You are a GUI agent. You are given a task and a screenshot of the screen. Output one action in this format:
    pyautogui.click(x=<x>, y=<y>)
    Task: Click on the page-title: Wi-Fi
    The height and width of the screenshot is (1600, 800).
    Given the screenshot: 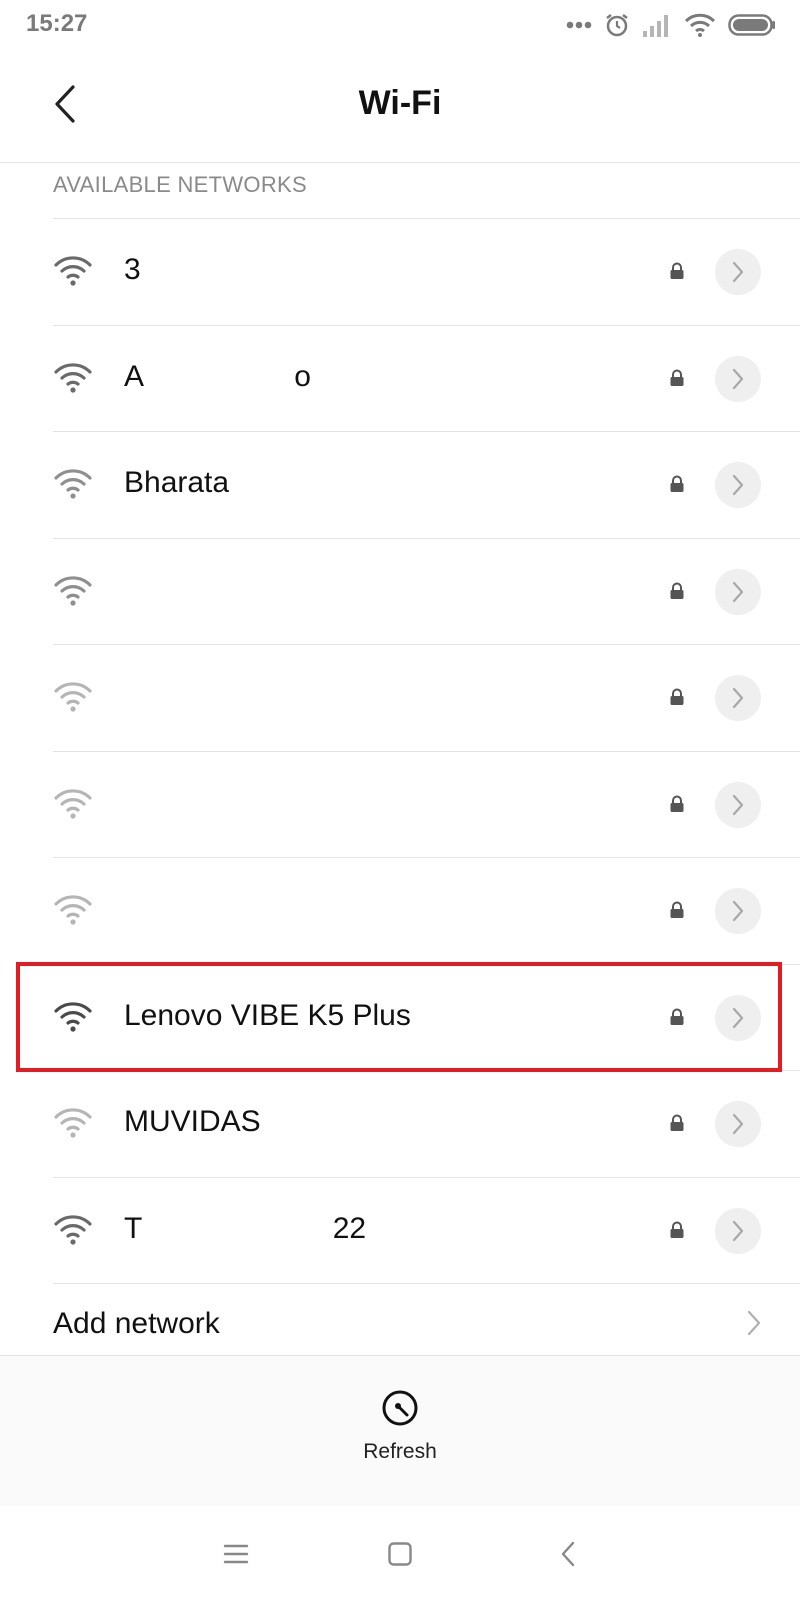 What is the action you would take?
    pyautogui.click(x=400, y=103)
    